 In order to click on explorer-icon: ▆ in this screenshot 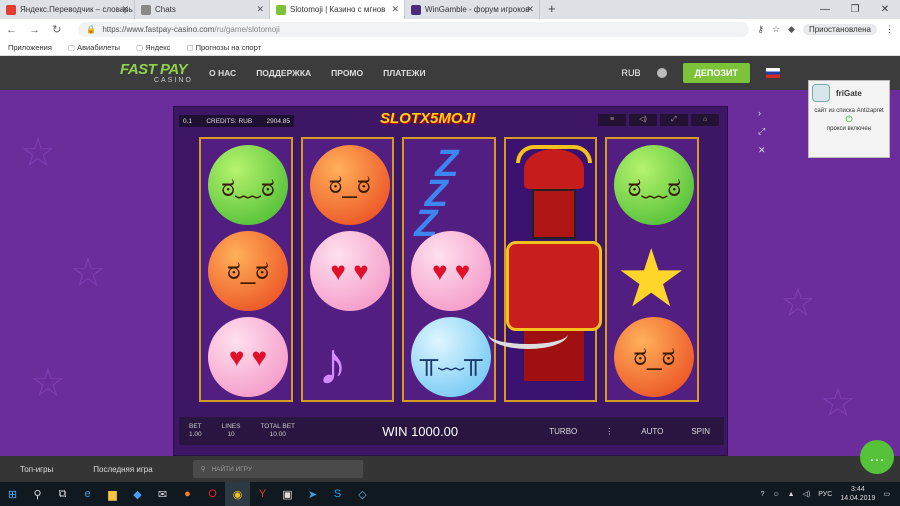, I will do `click(112, 494)`.